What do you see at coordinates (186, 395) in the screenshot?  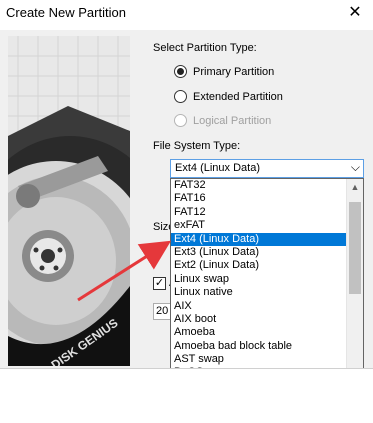 I see `dialog-footer` at bounding box center [186, 395].